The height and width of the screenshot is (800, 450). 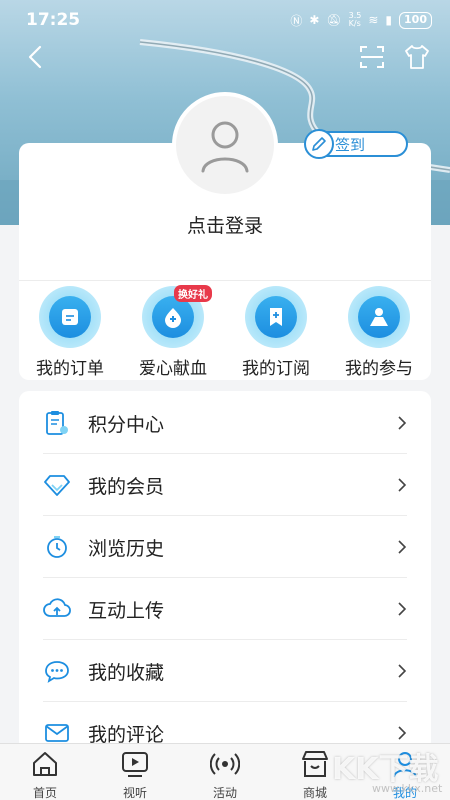 I want to click on menu-label: 我的收藏, so click(x=126, y=672).